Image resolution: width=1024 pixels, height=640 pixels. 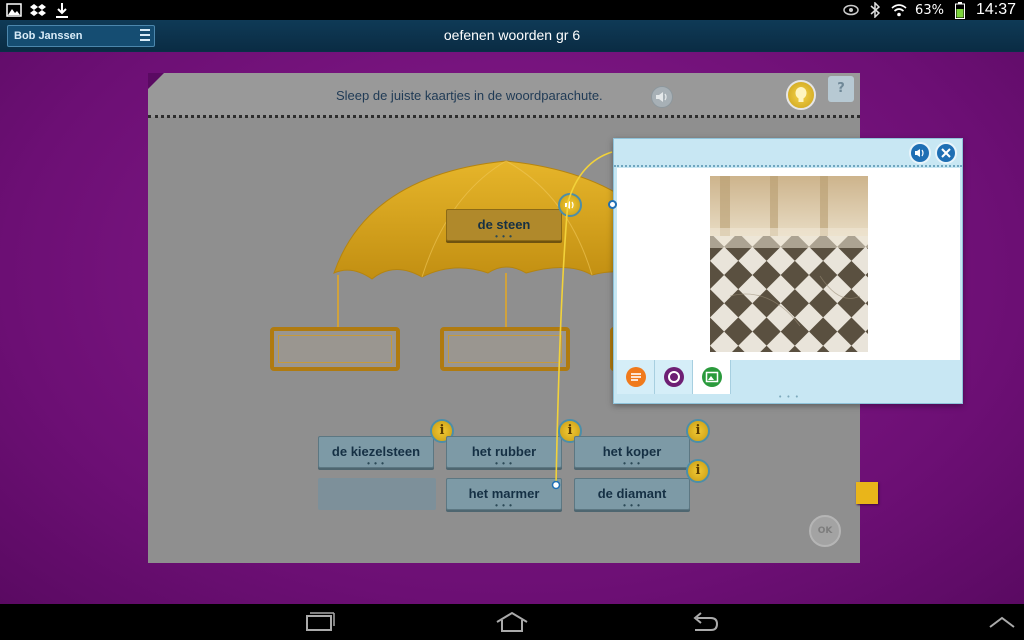 What do you see at coordinates (612, 204) in the screenshot?
I see `connector-handle` at bounding box center [612, 204].